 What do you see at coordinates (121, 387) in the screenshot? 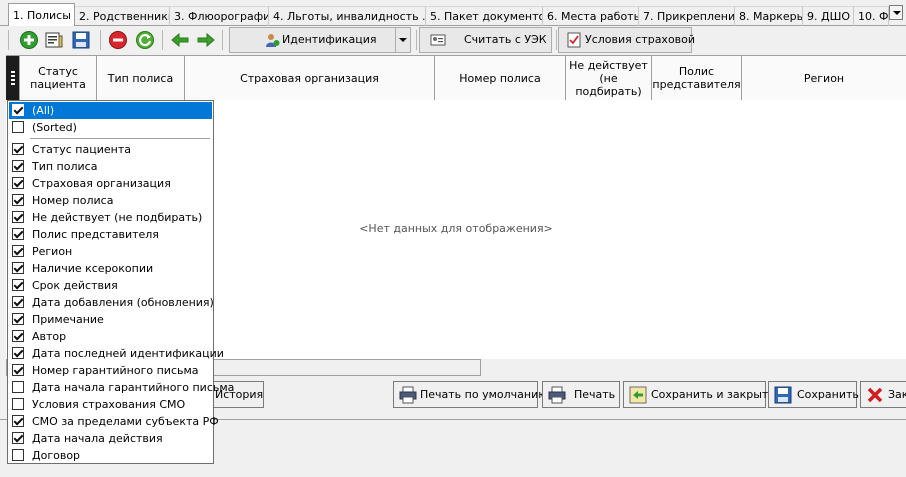
I see `chooser-item: Дата начала гарантийного письма` at bounding box center [121, 387].